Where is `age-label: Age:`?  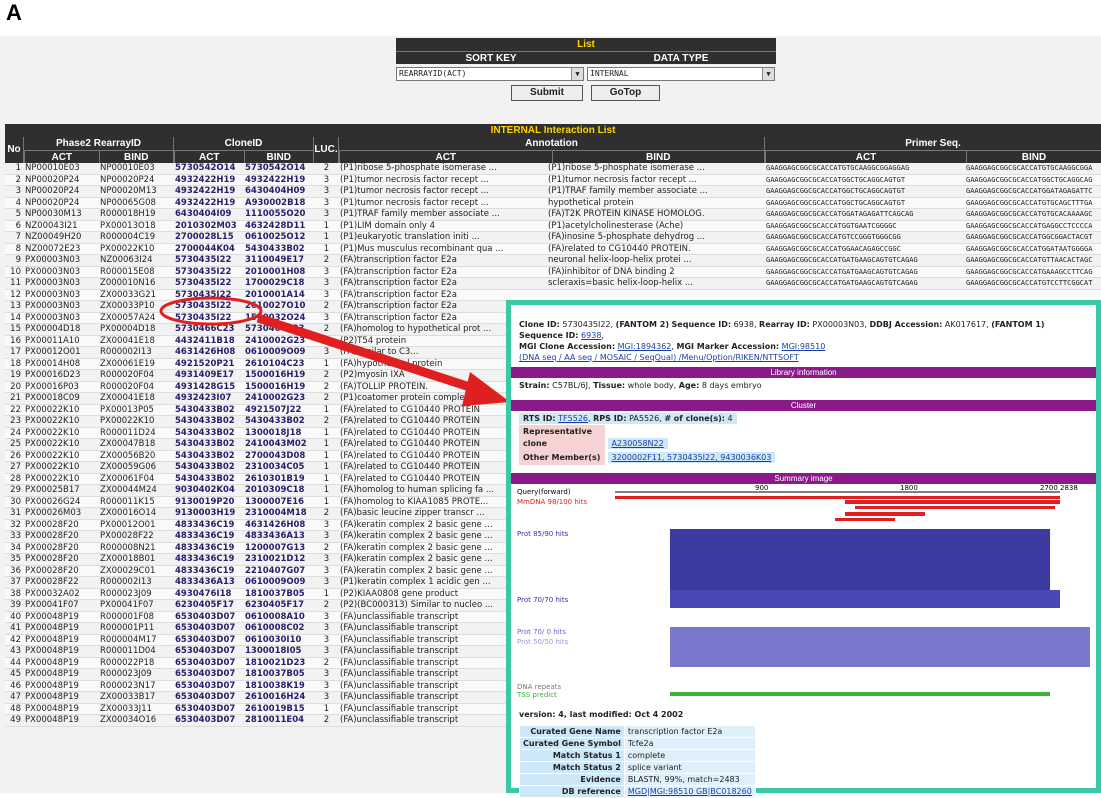
age-label: Age: is located at coordinates (689, 385).